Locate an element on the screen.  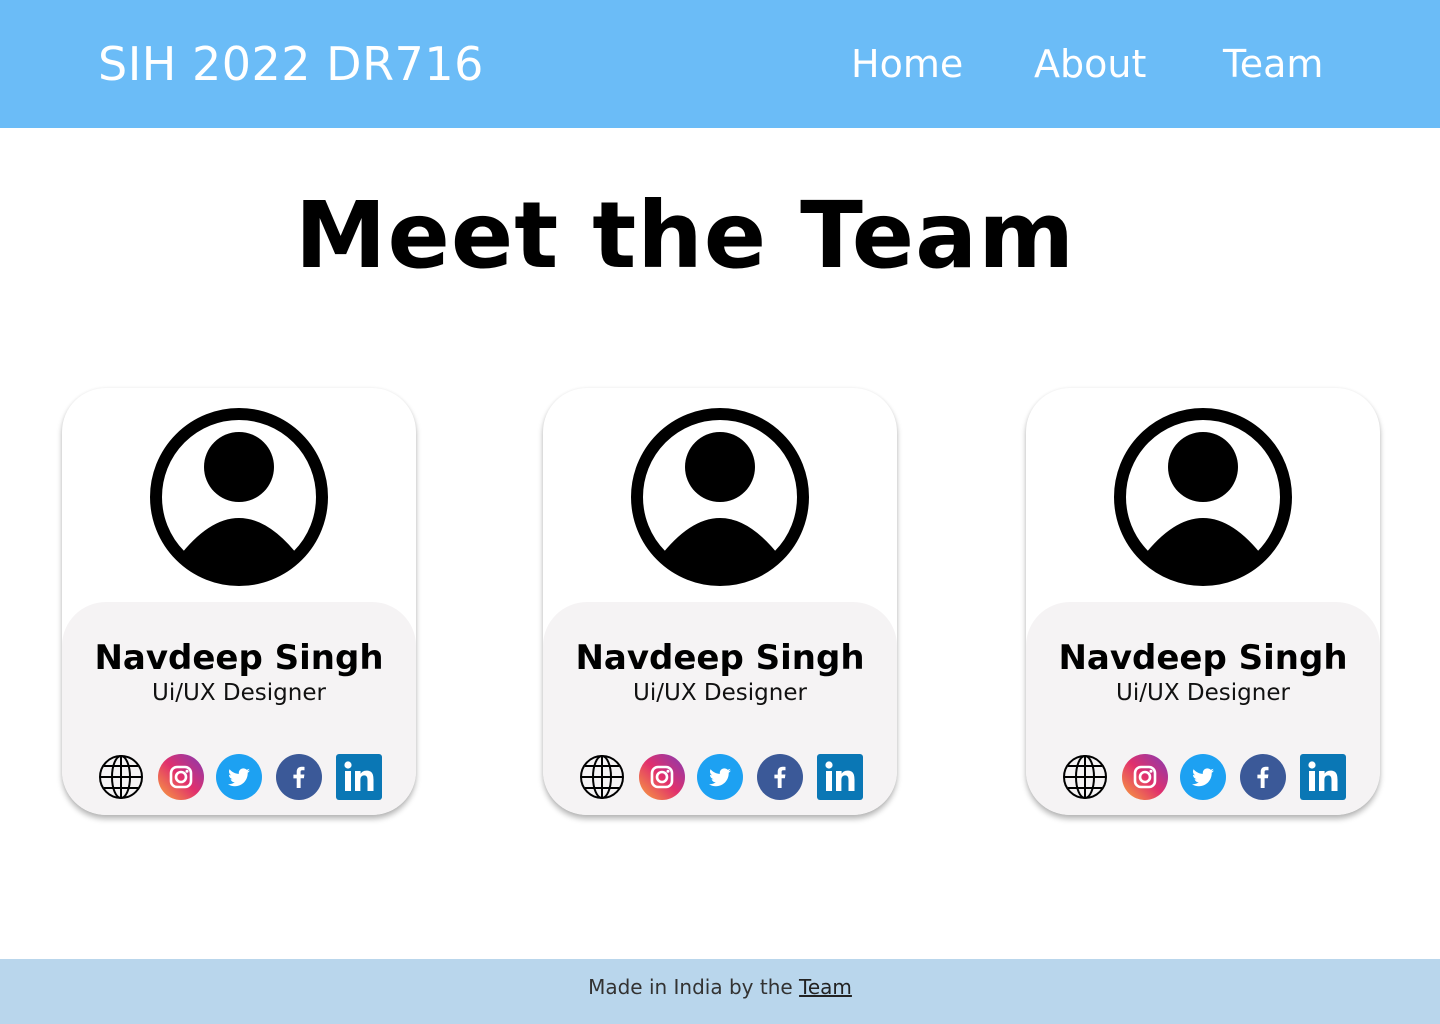
footer-text: Made in India by the is located at coordinates (694, 987).